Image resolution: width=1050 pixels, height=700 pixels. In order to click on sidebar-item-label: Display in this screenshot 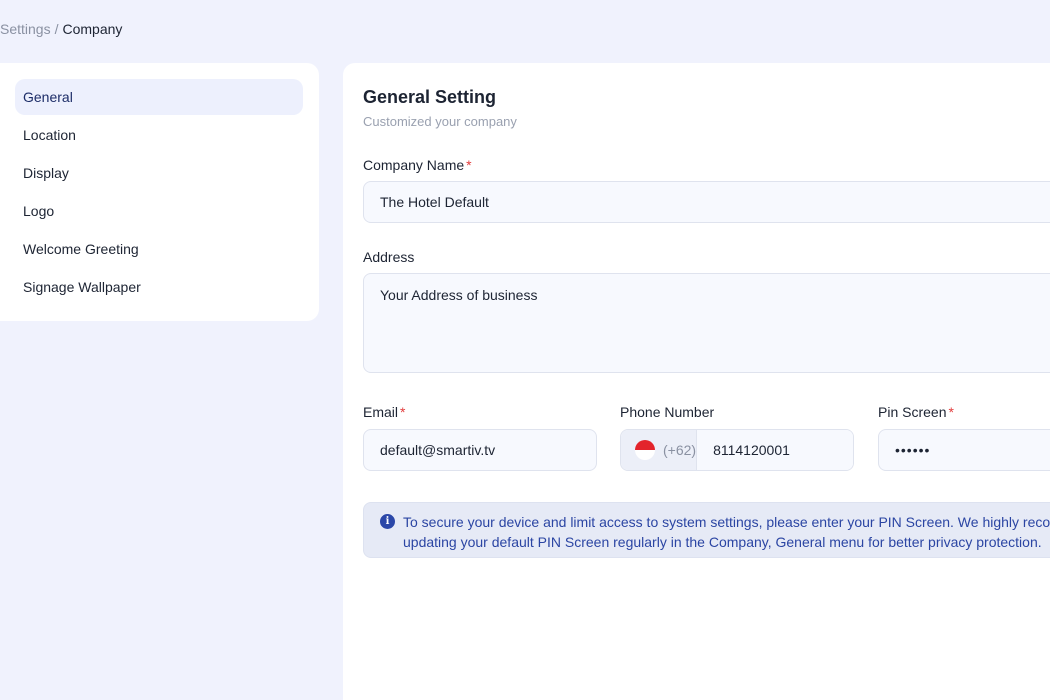, I will do `click(46, 173)`.